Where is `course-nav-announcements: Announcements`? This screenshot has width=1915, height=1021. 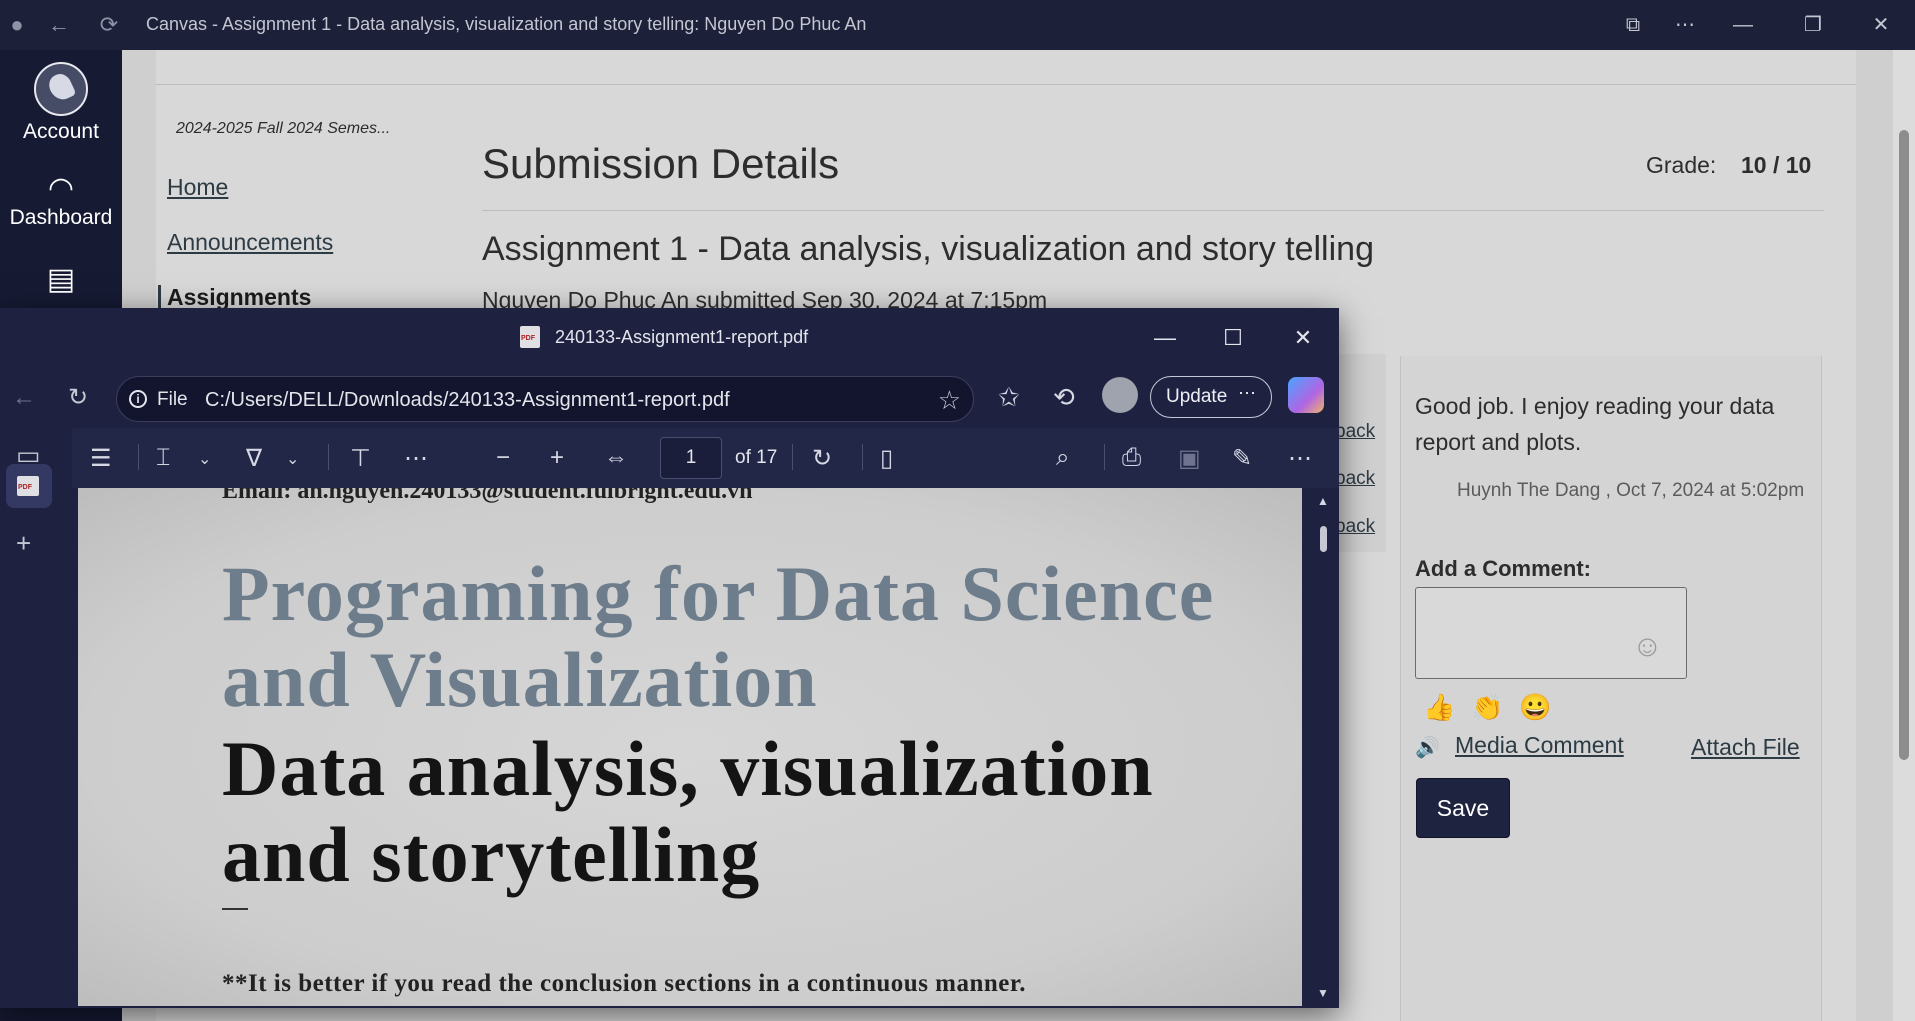
course-nav-announcements: Announcements is located at coordinates (250, 242).